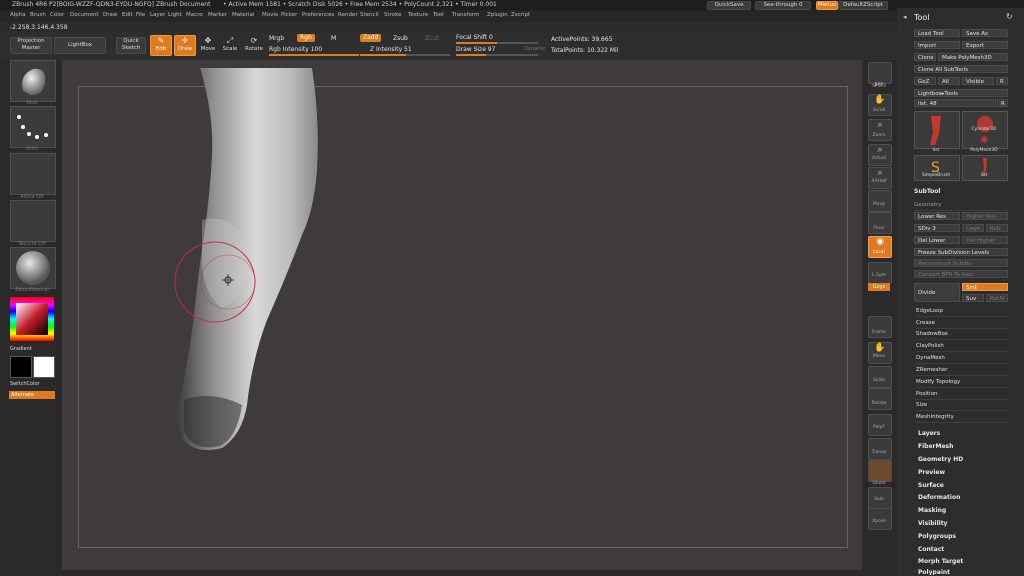 The height and width of the screenshot is (576, 1024). What do you see at coordinates (33, 81) in the screenshot?
I see `brush-thumbnail` at bounding box center [33, 81].